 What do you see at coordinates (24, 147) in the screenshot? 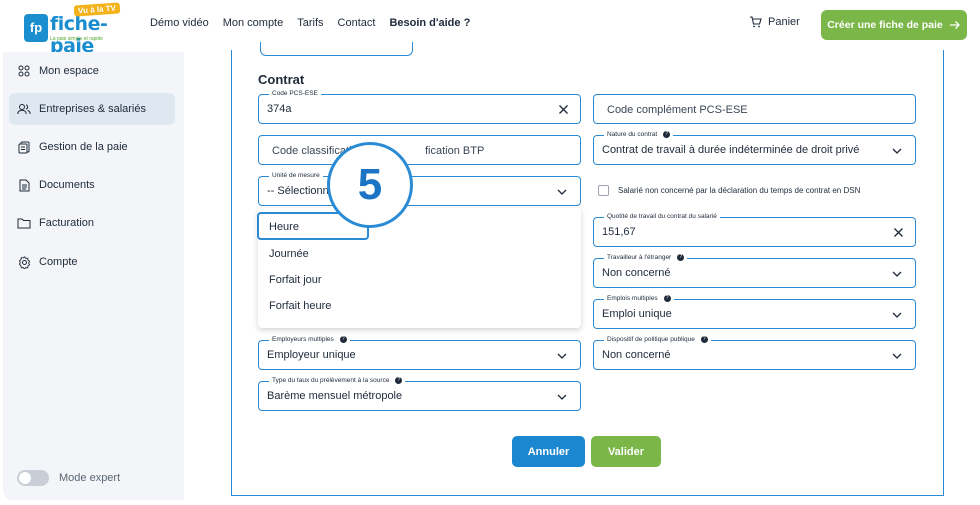
I see `payroll-icon` at bounding box center [24, 147].